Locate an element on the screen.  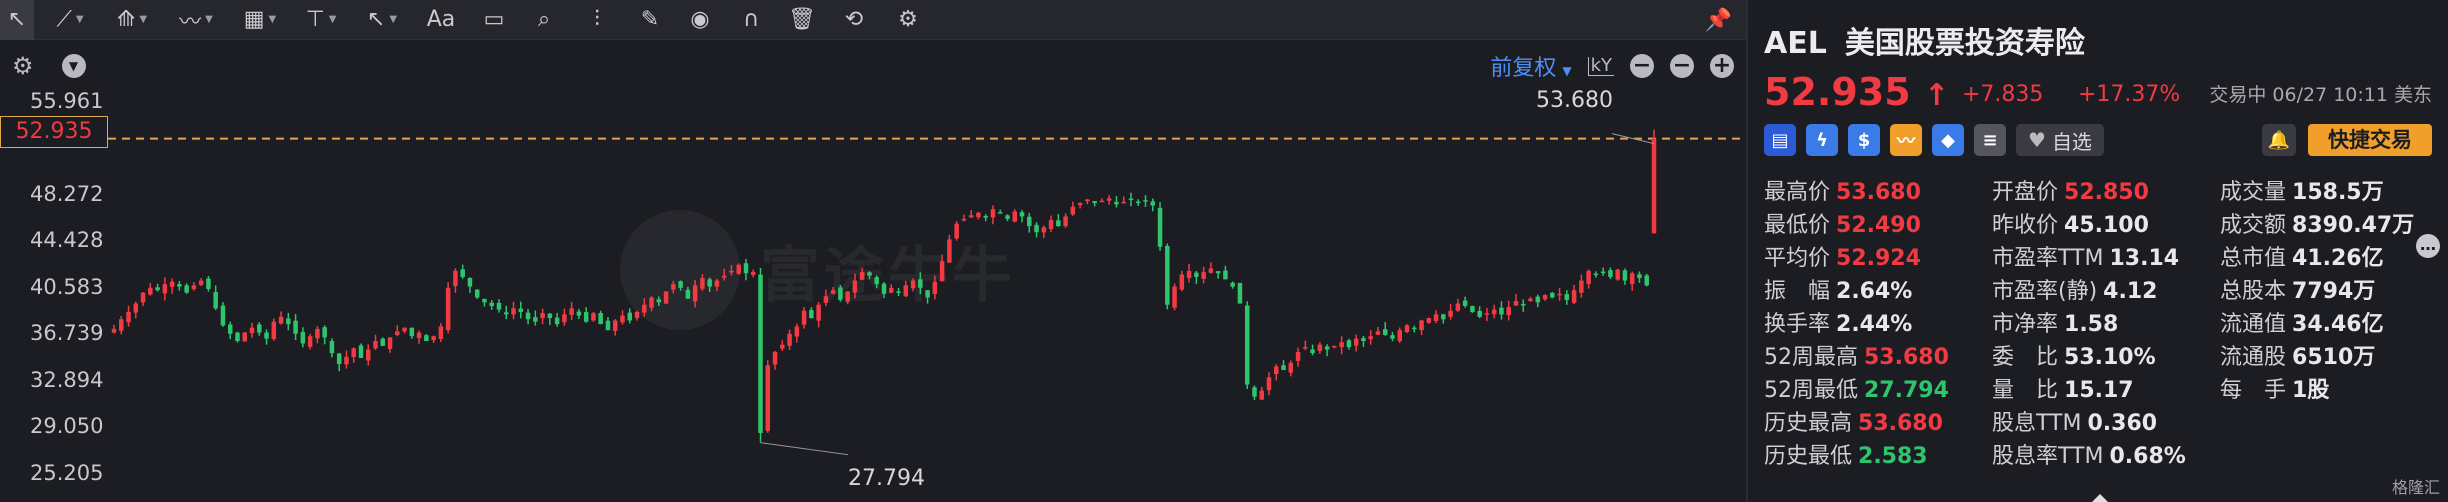
adjust-dropdown: 前复权 ▼ is located at coordinates (1530, 66).